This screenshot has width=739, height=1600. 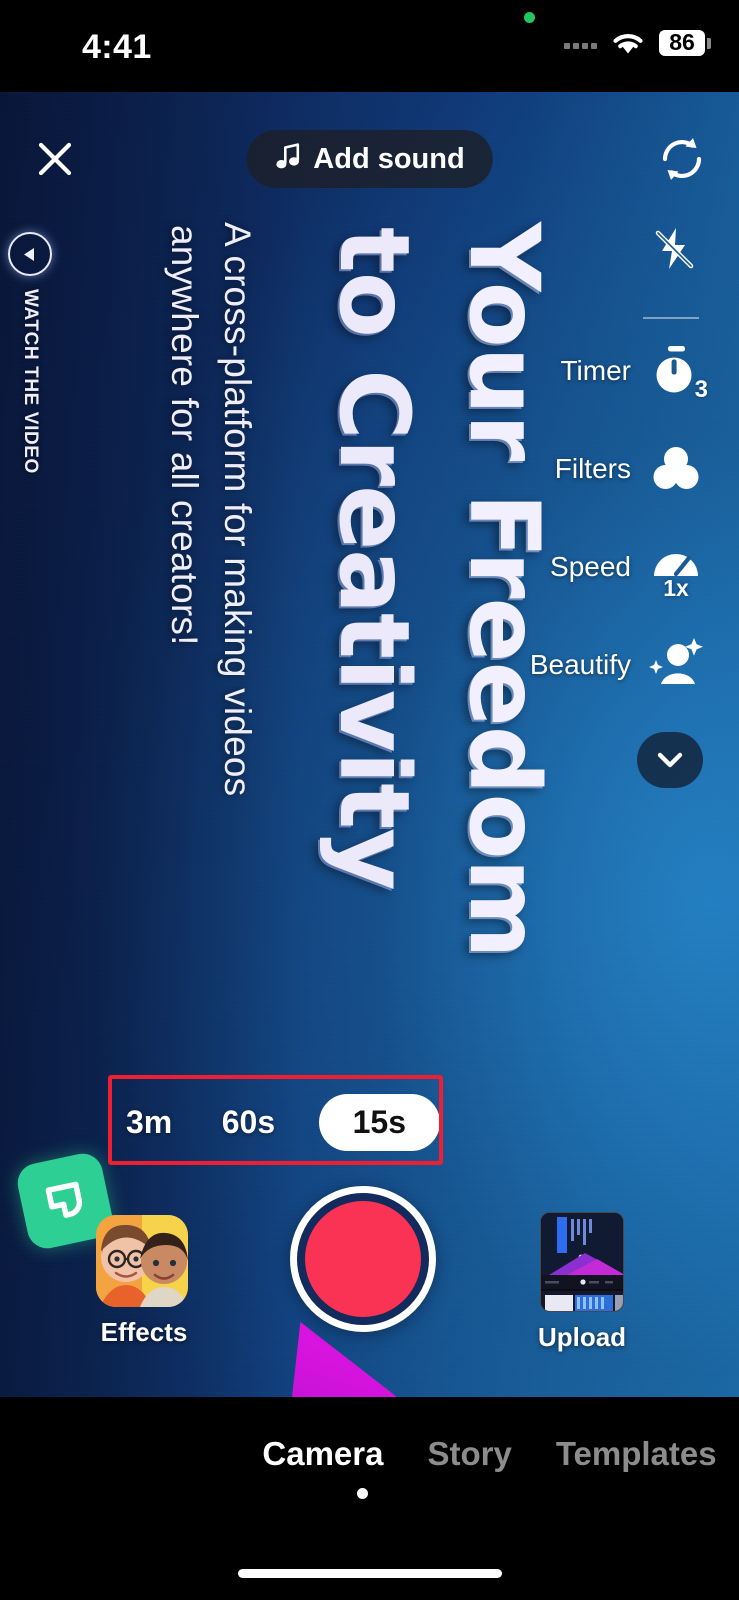 What do you see at coordinates (682, 43) in the screenshot?
I see `battery-percent: 86` at bounding box center [682, 43].